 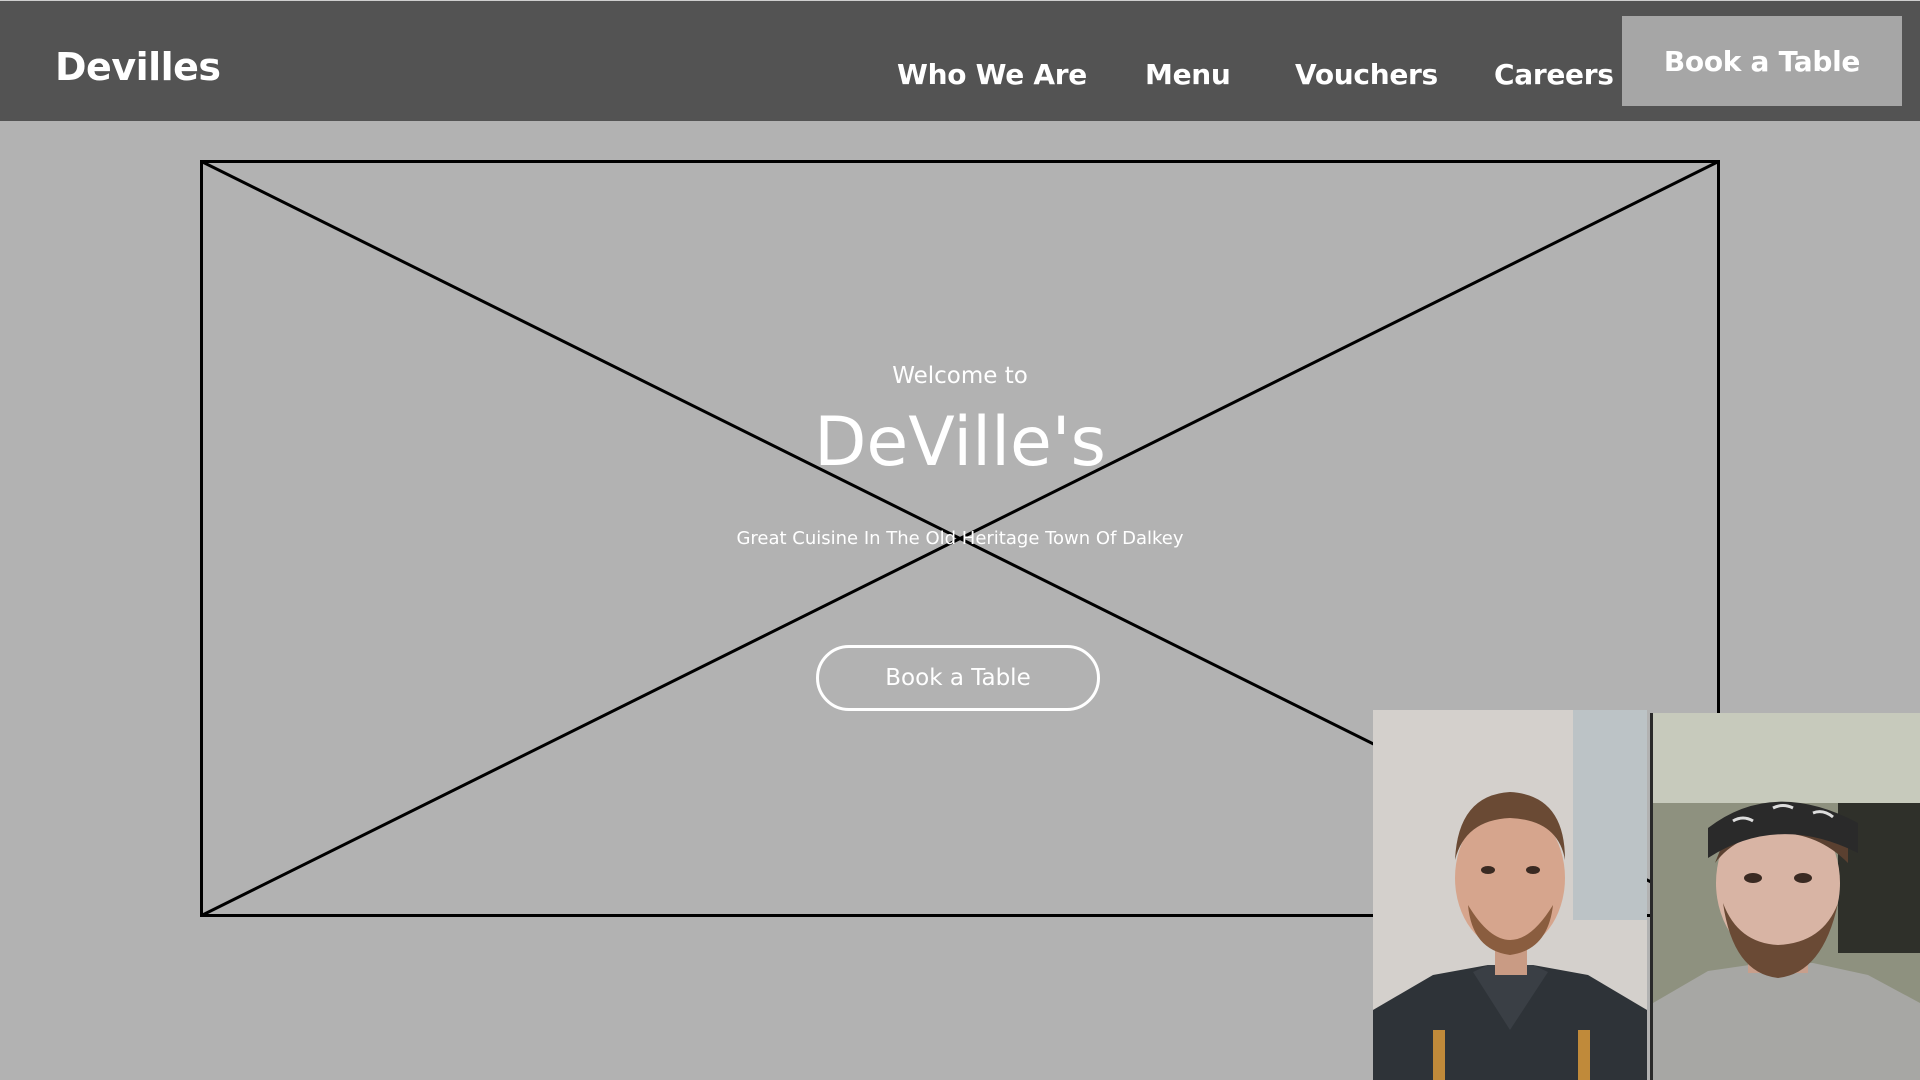 What do you see at coordinates (960, 376) in the screenshot?
I see `hero-welcome-text: Welcome to` at bounding box center [960, 376].